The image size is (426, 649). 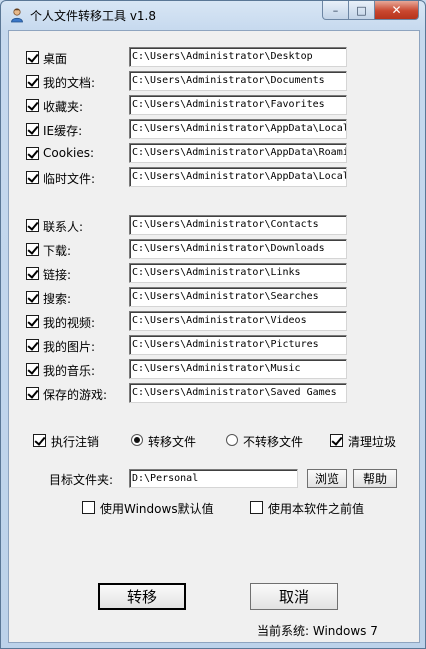 What do you see at coordinates (238, 153) in the screenshot?
I see `folder-path-input: C:\Users\Administrator\AppData\Roami` at bounding box center [238, 153].